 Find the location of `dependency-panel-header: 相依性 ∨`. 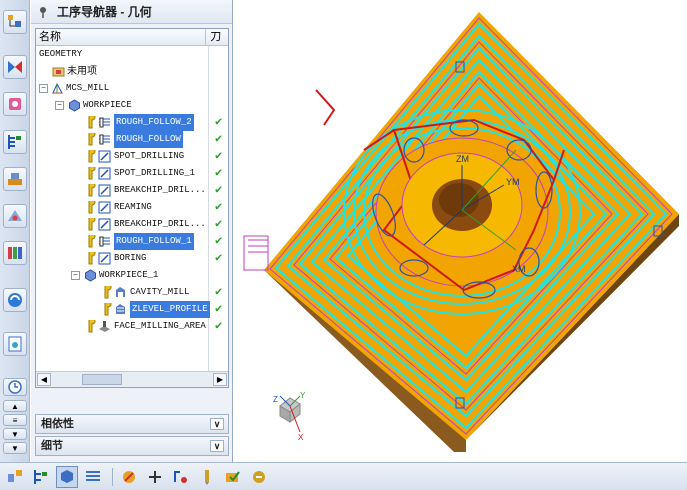

dependency-panel-header: 相依性 ∨ is located at coordinates (132, 424).